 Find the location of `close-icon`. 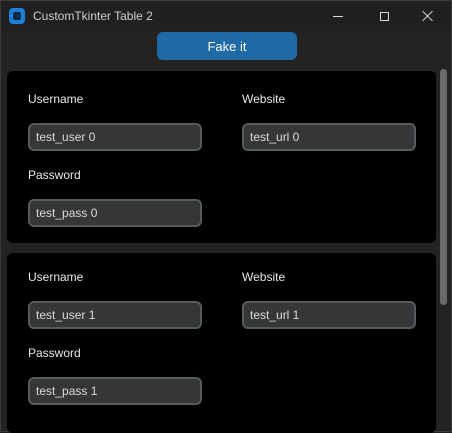

close-icon is located at coordinates (428, 16).